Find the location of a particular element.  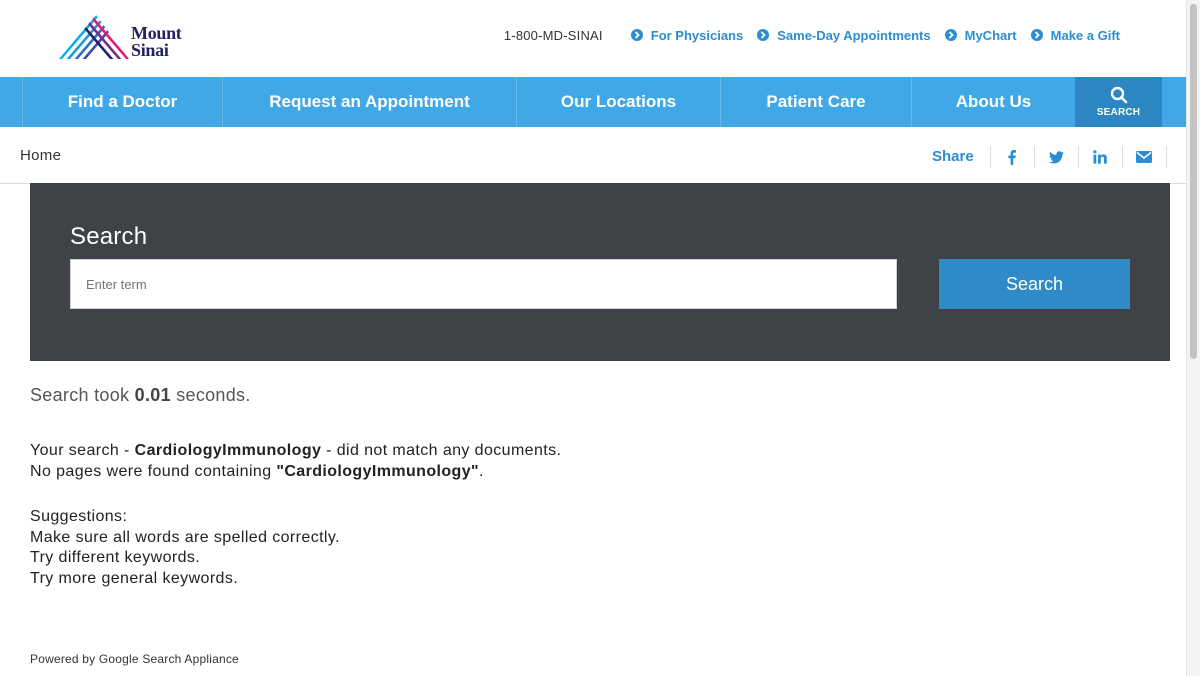

search-input is located at coordinates (483, 284).